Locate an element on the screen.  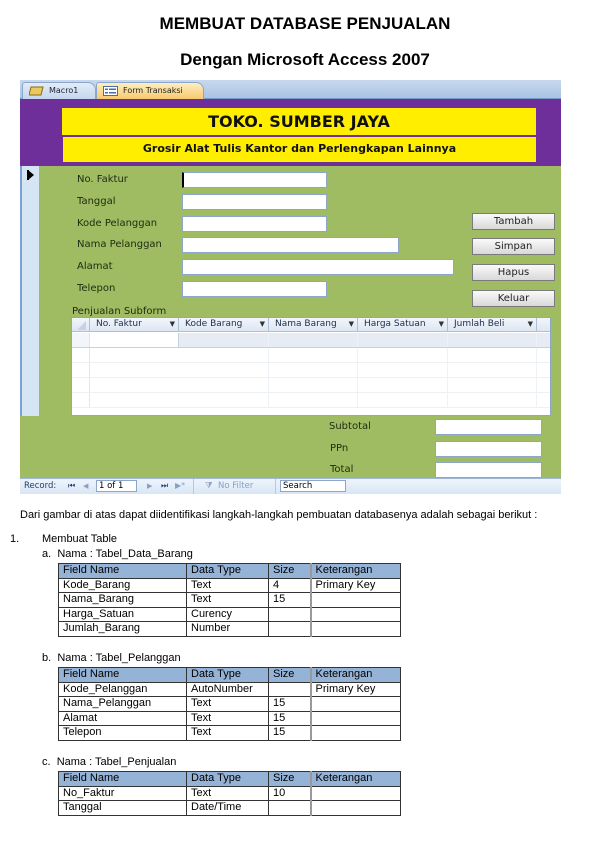
document-subtitle: Dengan Microsoft Access 2007 is located at coordinates (305, 59).